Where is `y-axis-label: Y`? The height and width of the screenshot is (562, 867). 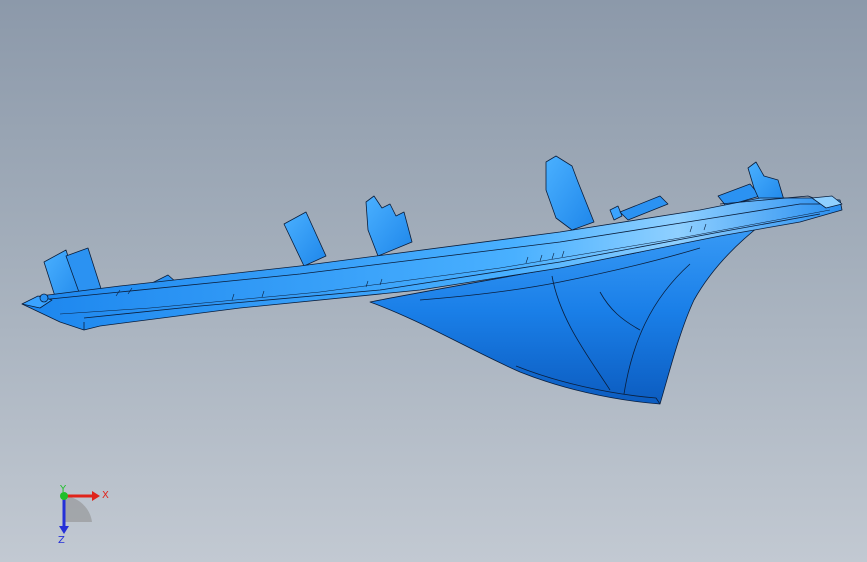 y-axis-label: Y is located at coordinates (63, 489).